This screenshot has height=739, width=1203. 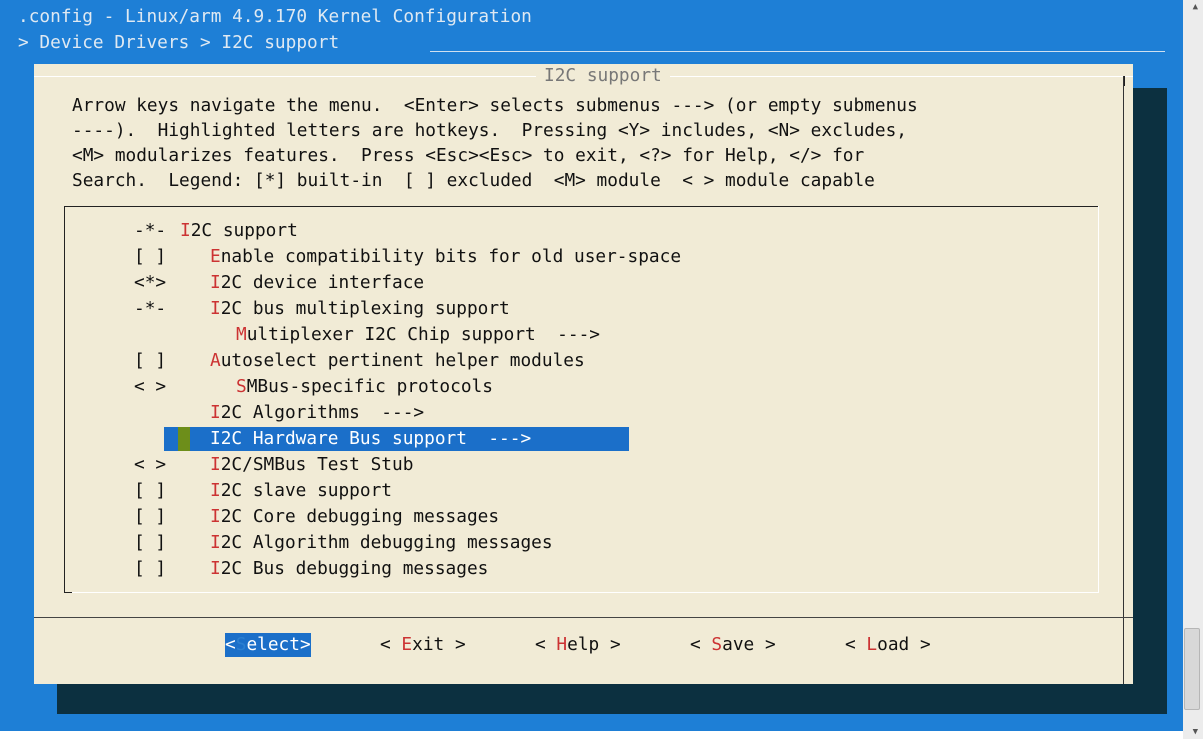 I want to click on menu-item: < > I2C/SMBus Test Stub, so click(x=581, y=465).